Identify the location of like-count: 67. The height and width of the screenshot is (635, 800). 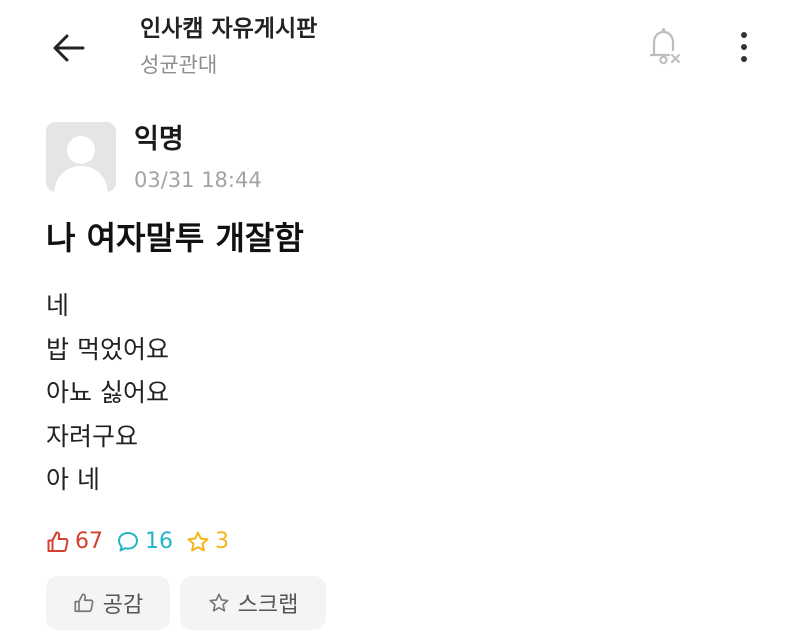
(74, 542).